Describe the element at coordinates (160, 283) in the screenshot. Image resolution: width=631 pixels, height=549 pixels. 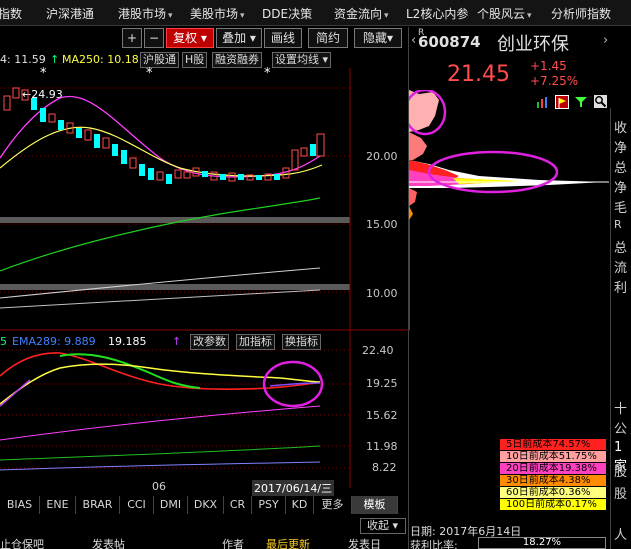
I see `ma-line-white` at that location.